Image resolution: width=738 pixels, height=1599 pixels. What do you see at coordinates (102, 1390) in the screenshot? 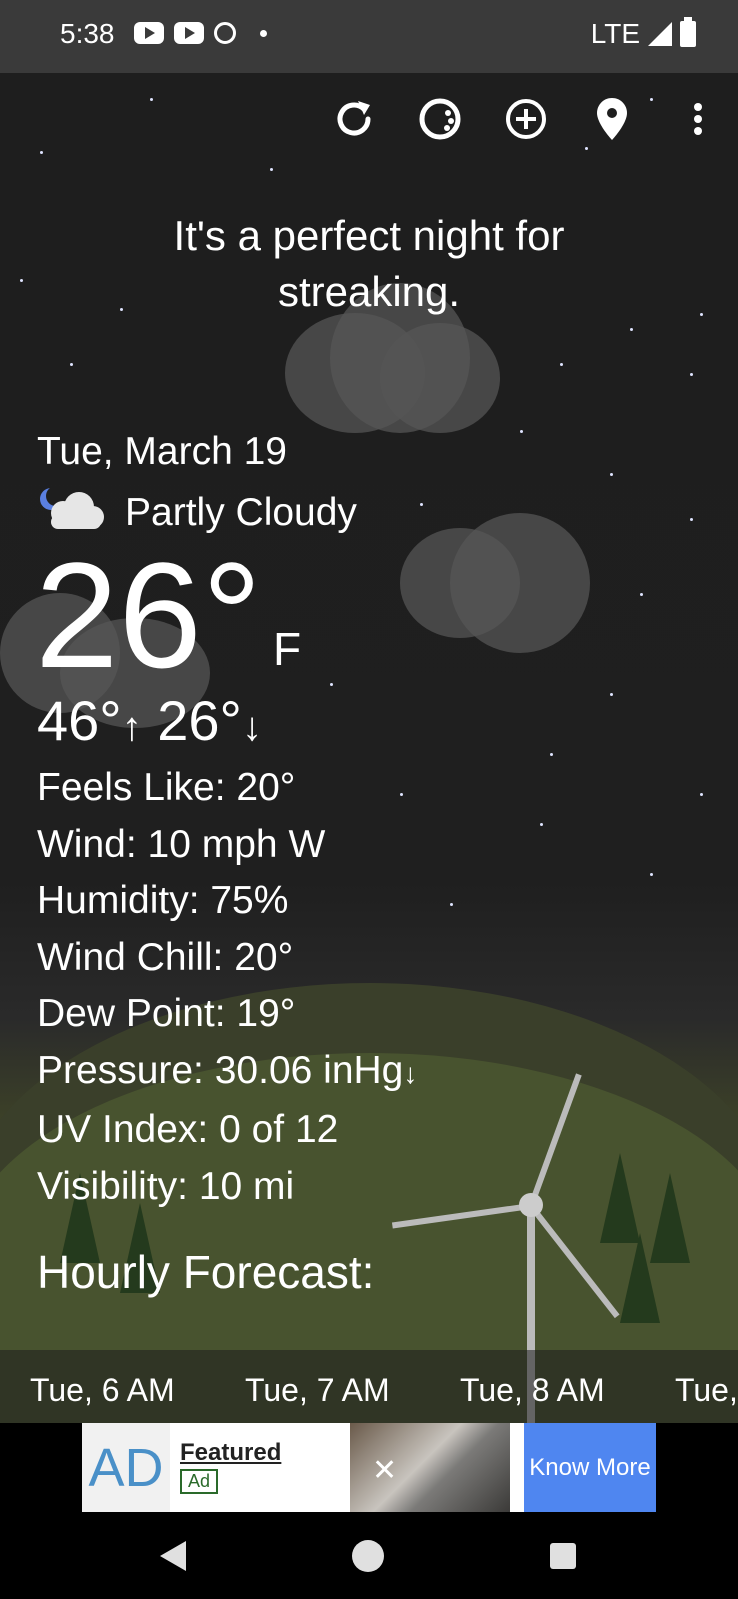
I see `hourly-item: Tue, 6 AM` at bounding box center [102, 1390].